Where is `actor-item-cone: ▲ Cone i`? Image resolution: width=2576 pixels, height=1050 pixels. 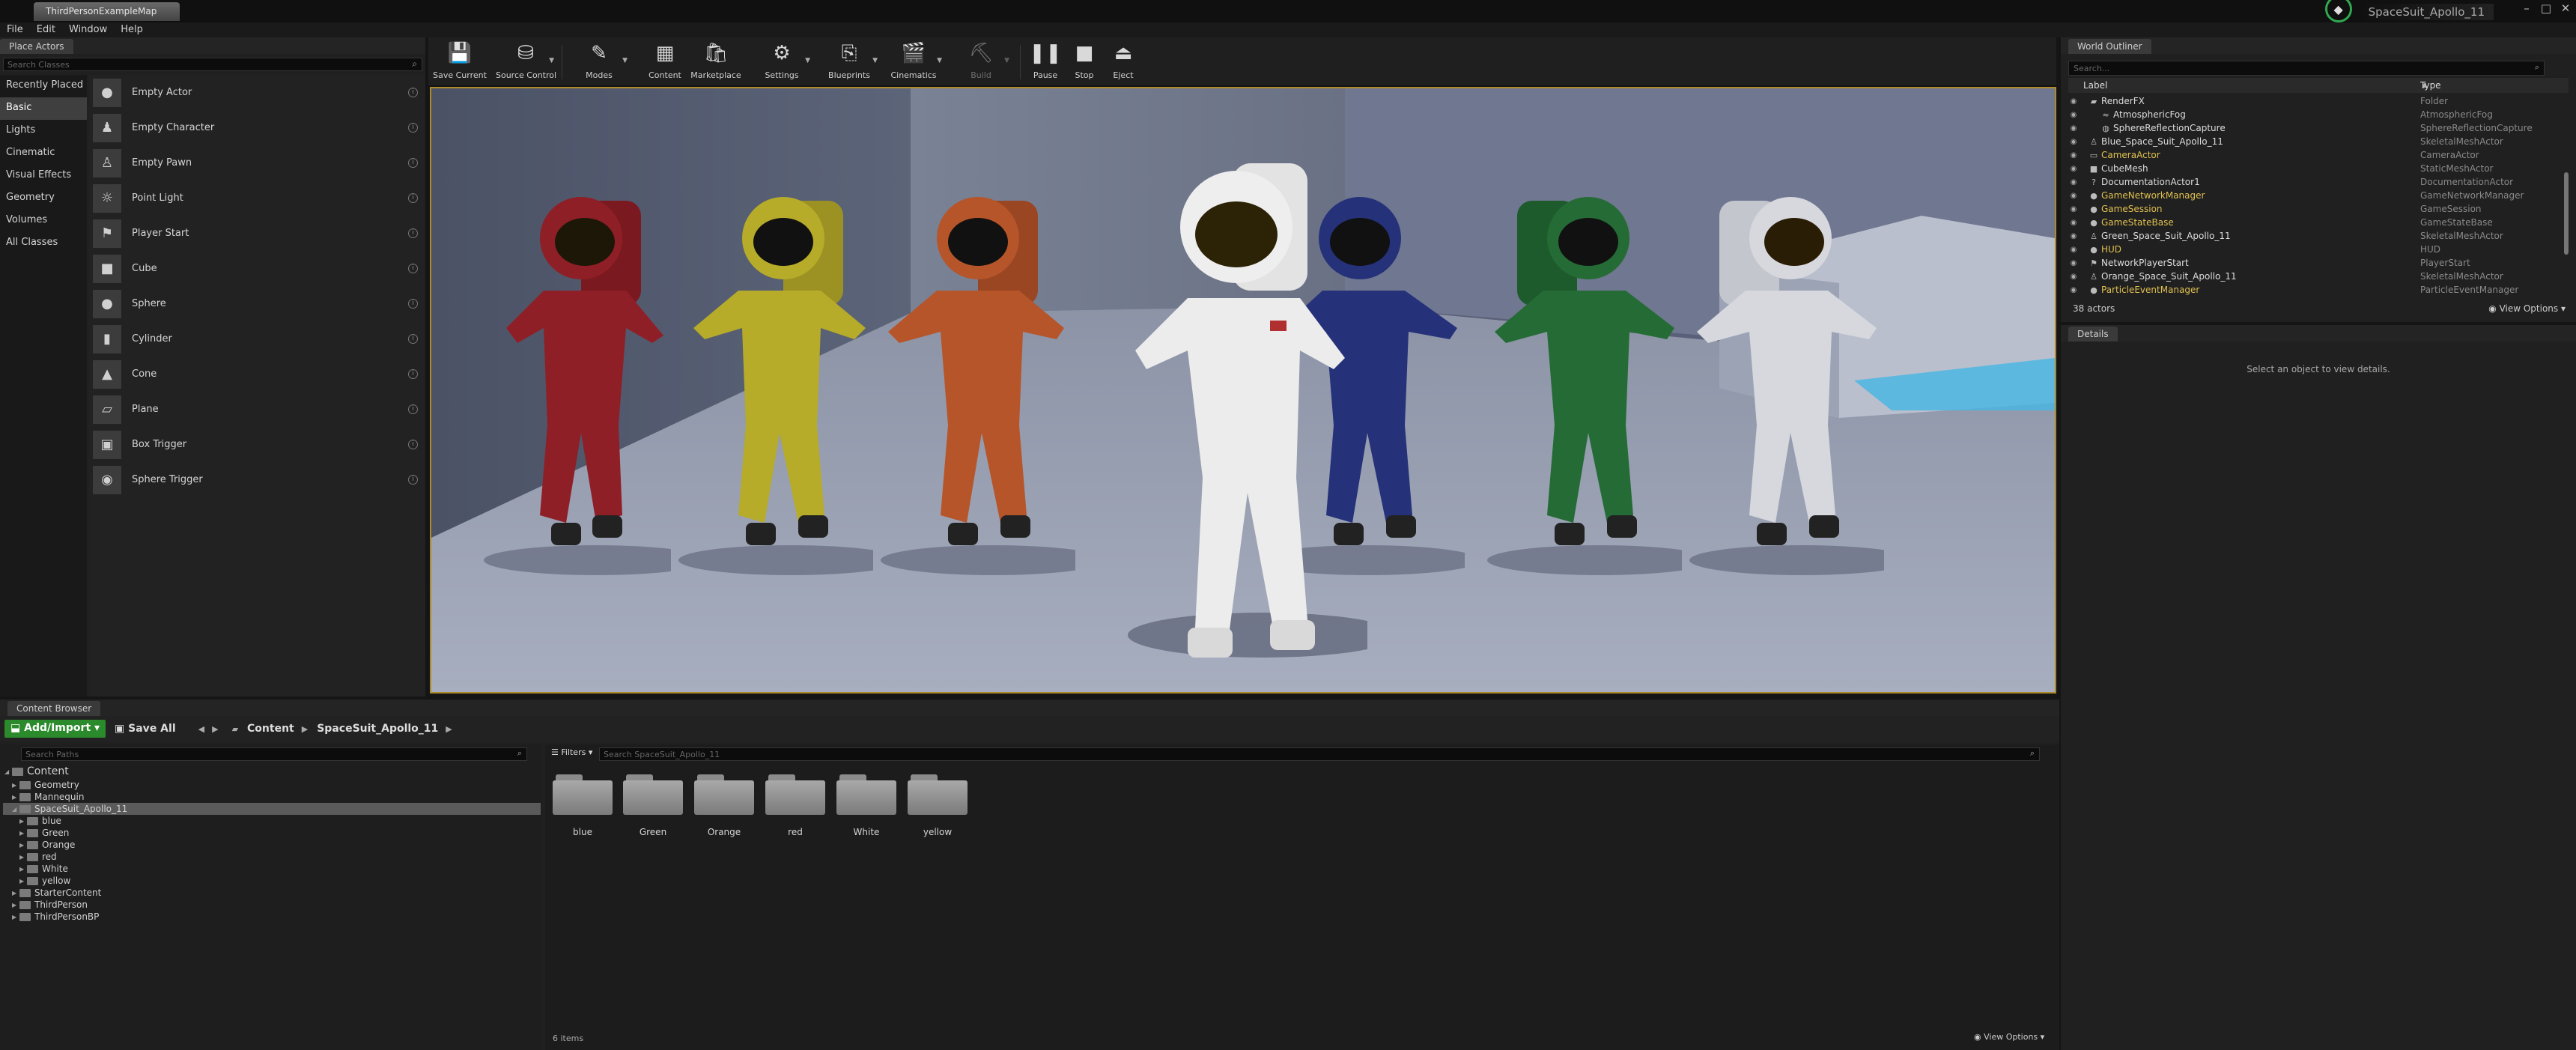 actor-item-cone: ▲ Cone i is located at coordinates (256, 374).